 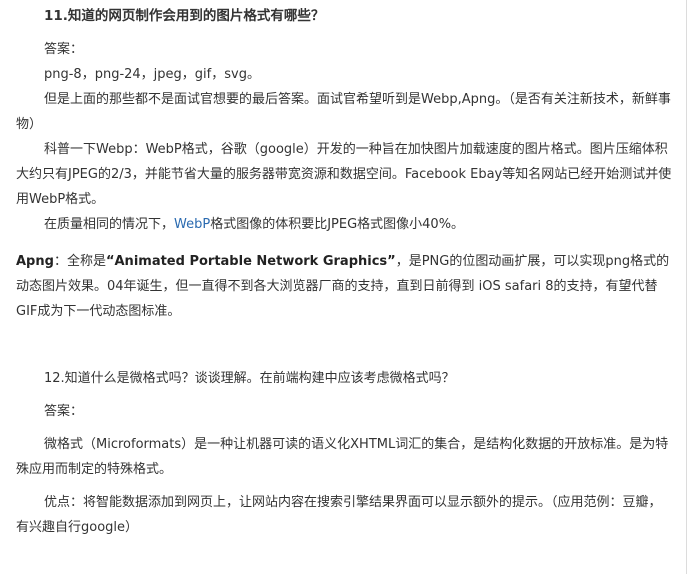 I want to click on question-11-title: 11.知道的网页制作会用到的图片格式有哪些？, so click(x=184, y=16).